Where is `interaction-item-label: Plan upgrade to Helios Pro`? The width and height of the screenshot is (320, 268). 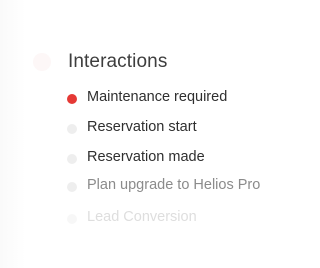
interaction-item-label: Plan upgrade to Helios Pro is located at coordinates (174, 185).